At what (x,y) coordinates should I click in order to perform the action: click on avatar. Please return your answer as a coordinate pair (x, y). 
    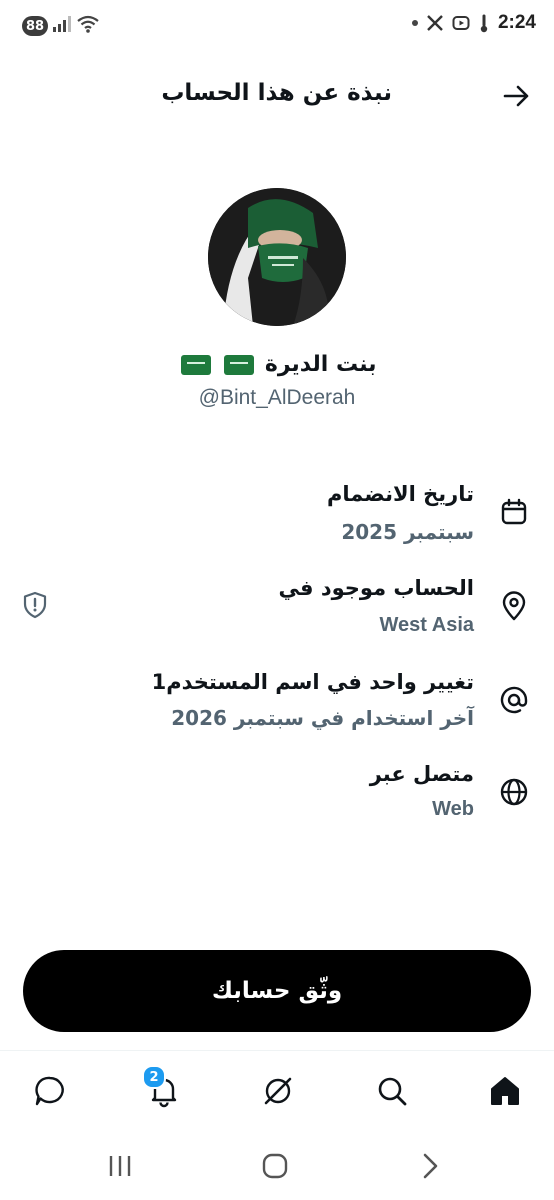
    Looking at the image, I should click on (277, 257).